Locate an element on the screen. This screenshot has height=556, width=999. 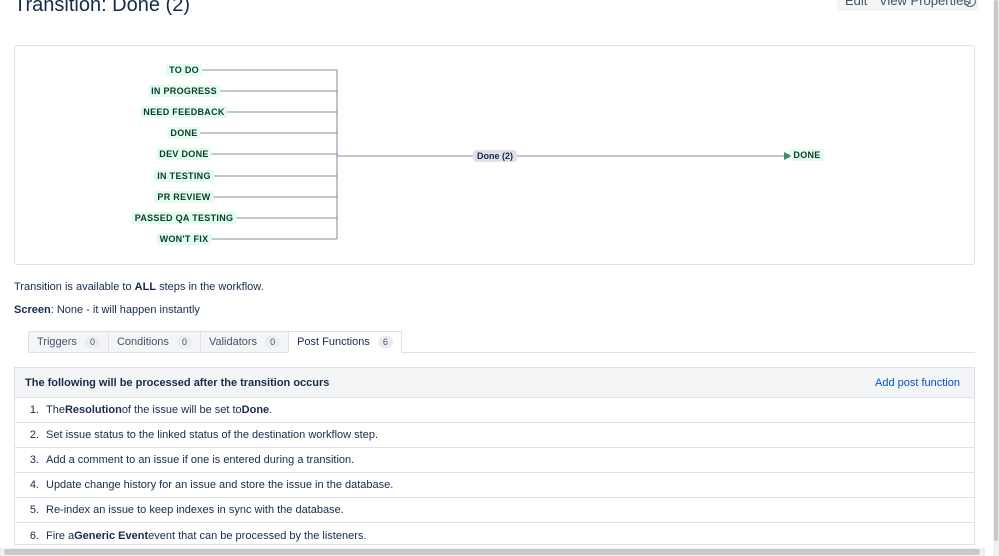
source-status: PR REVIEW is located at coordinates (184, 197).